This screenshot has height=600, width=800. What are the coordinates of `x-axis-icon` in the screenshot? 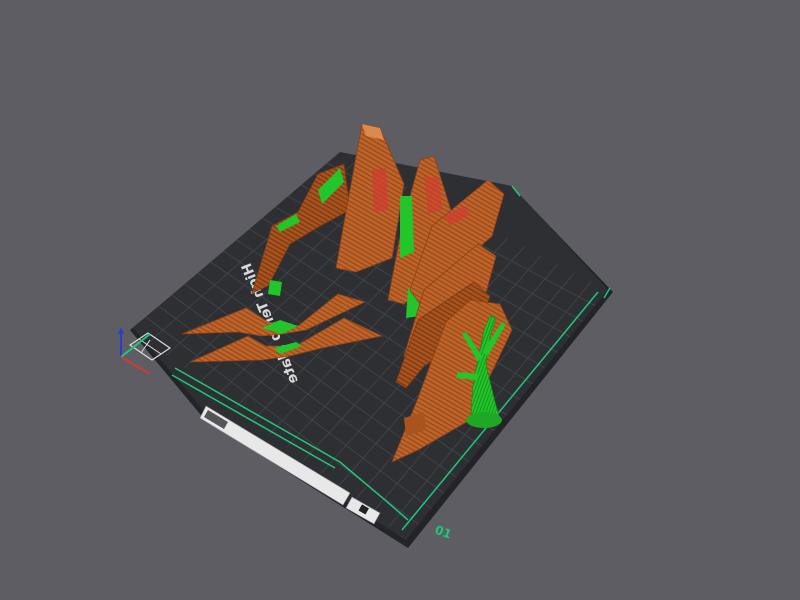 It's located at (135, 365).